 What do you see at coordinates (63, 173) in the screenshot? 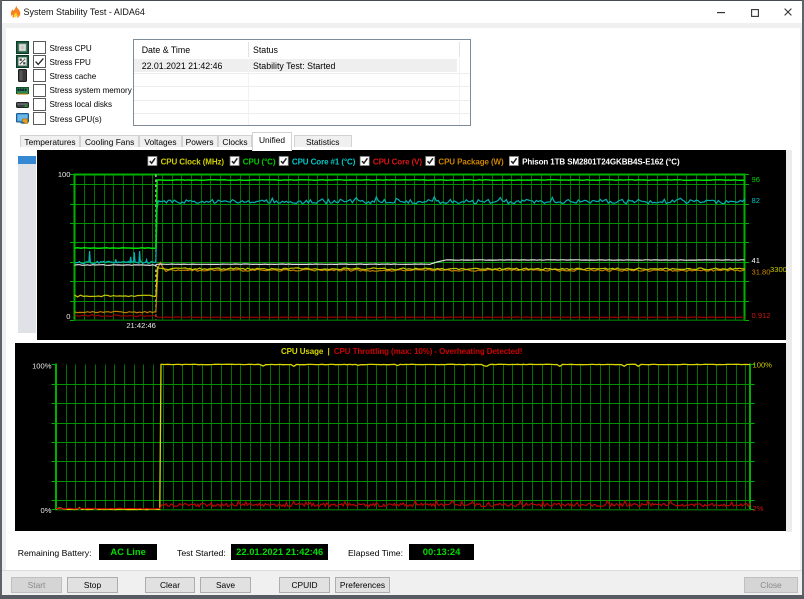
I see `svg-text: 100` at bounding box center [63, 173].